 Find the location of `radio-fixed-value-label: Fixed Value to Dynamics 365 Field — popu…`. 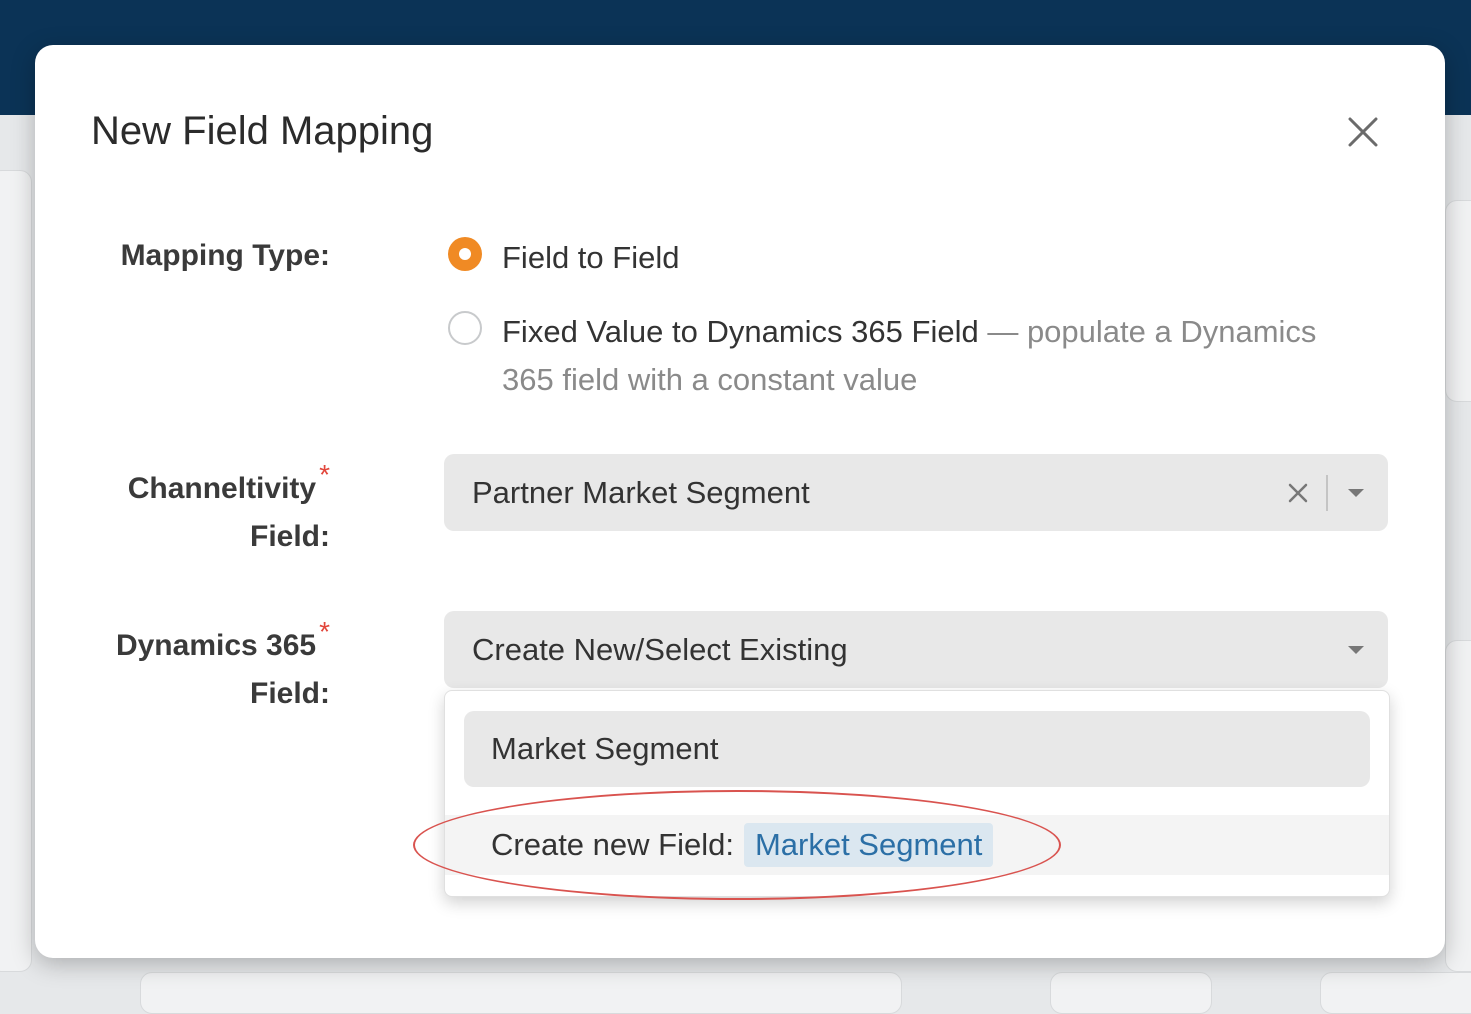

radio-fixed-value-label: Fixed Value to Dynamics 365 Field — popu… is located at coordinates (935, 356).